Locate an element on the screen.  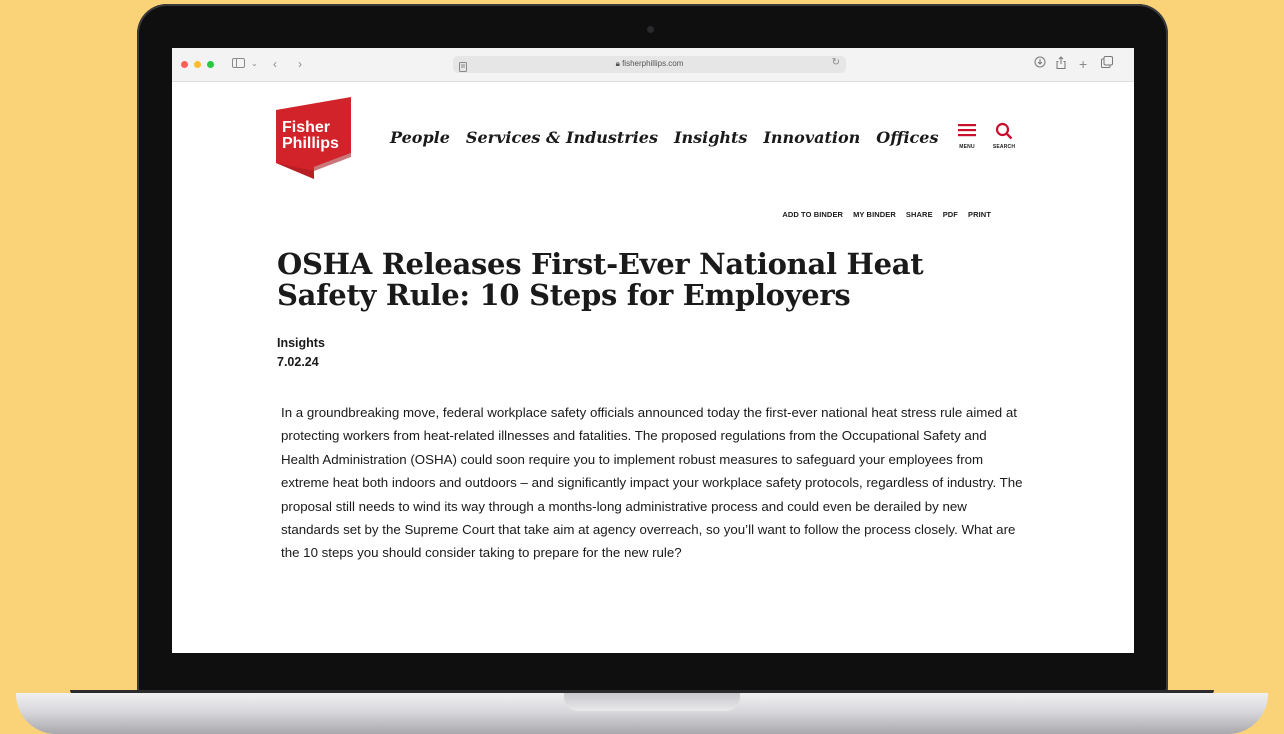
back-icon: ‹ is located at coordinates (275, 64).